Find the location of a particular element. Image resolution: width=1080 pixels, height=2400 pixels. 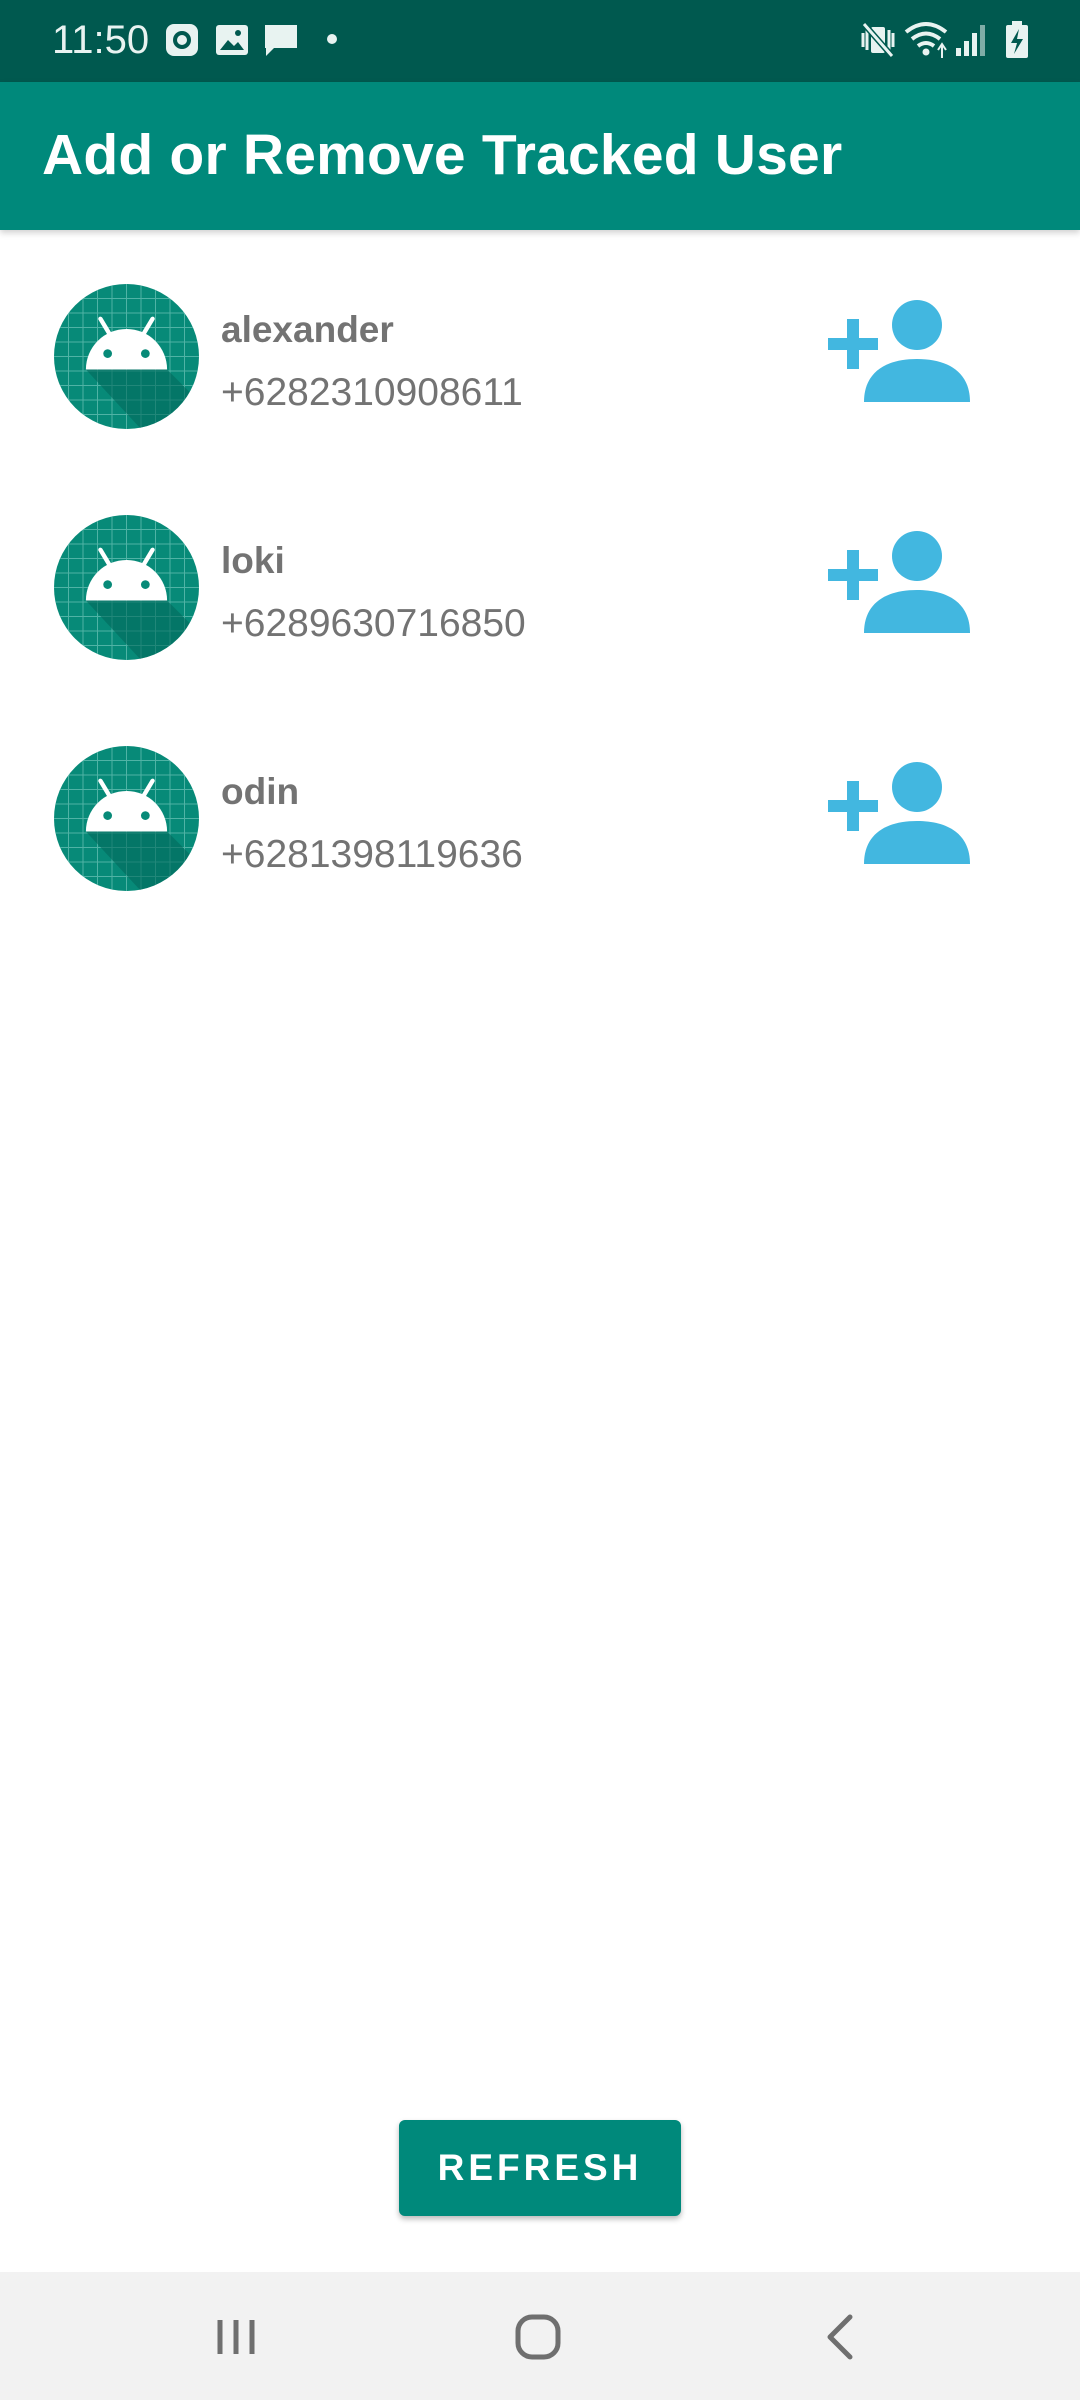

signal-icon is located at coordinates (970, 40).